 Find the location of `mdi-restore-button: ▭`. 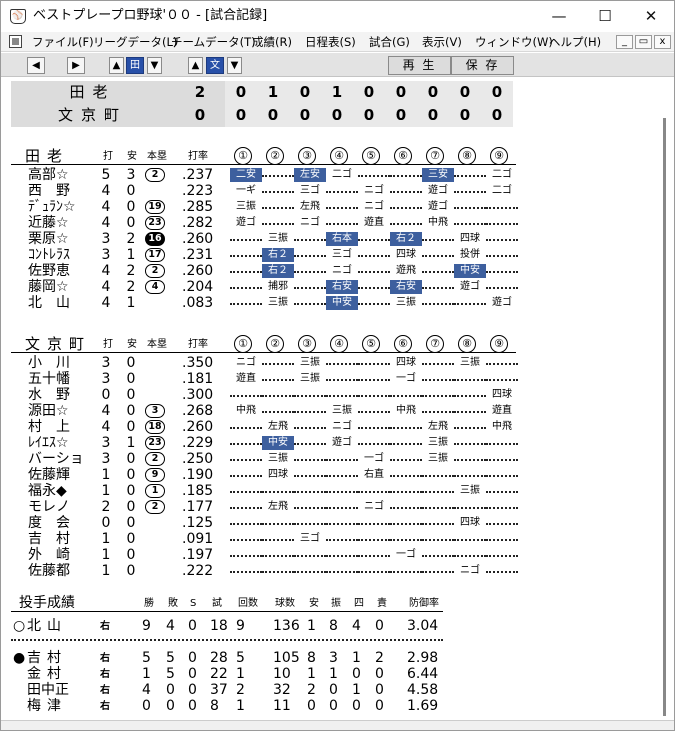

mdi-restore-button: ▭ is located at coordinates (643, 42).